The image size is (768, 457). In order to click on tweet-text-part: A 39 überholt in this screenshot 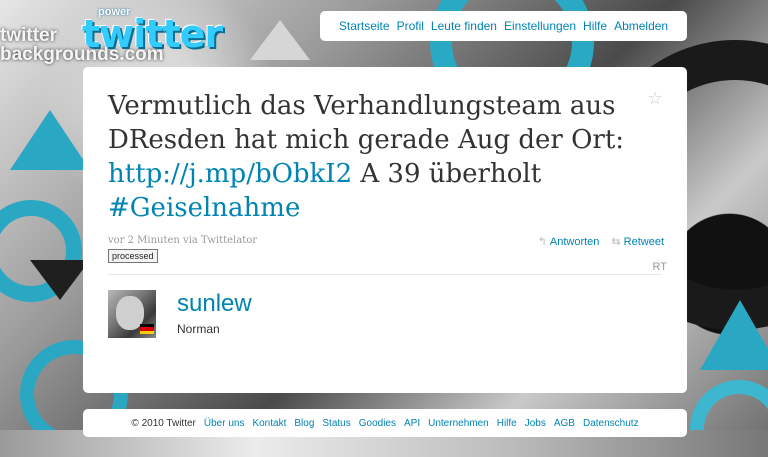, I will do `click(447, 174)`.